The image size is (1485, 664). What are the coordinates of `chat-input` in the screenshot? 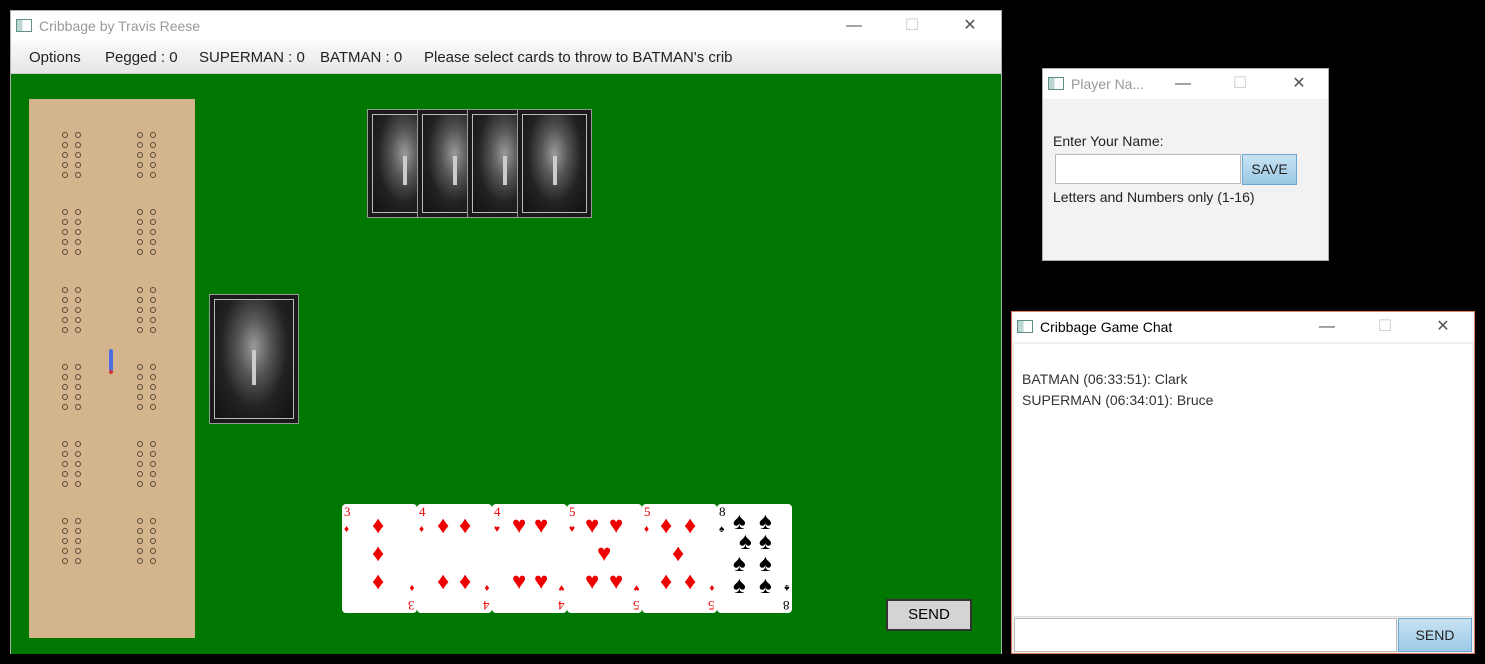 It's located at (1205, 635).